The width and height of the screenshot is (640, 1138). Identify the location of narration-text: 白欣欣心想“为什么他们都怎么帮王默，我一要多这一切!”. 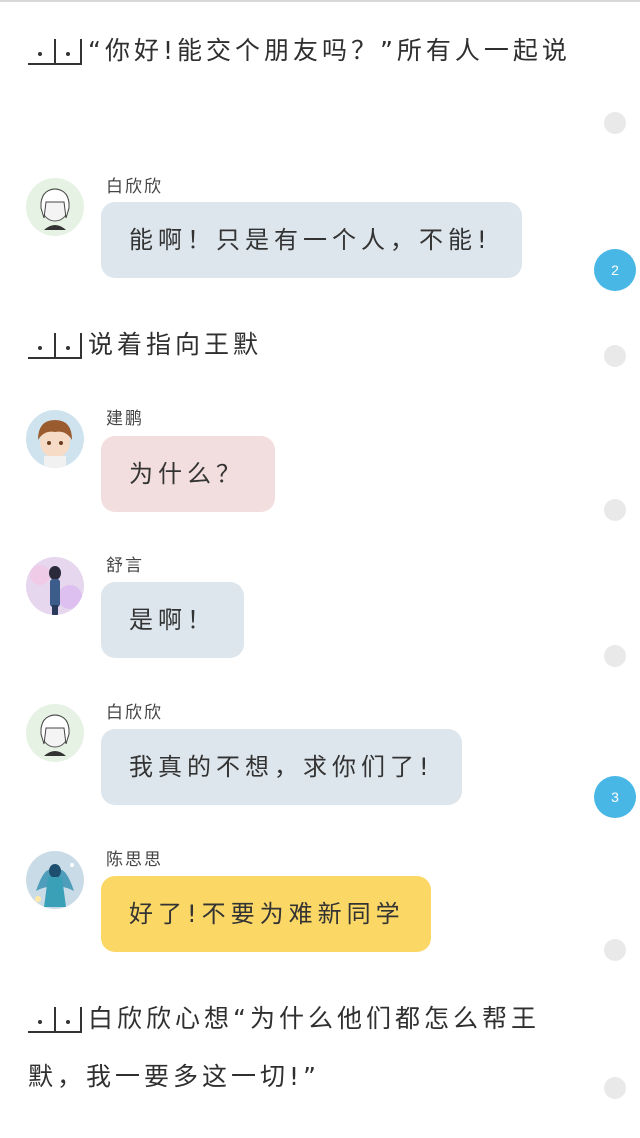
(284, 1047).